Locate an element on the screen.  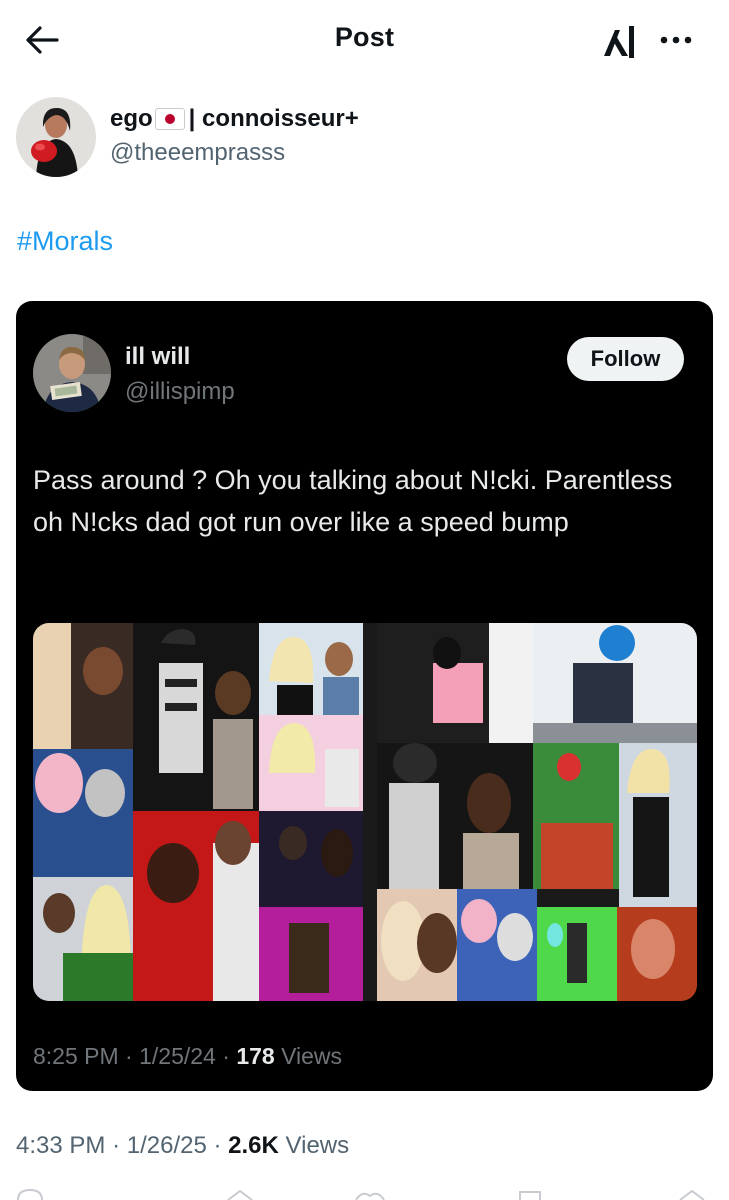
author-name: ego | connoisseur+ is located at coordinates (234, 119).